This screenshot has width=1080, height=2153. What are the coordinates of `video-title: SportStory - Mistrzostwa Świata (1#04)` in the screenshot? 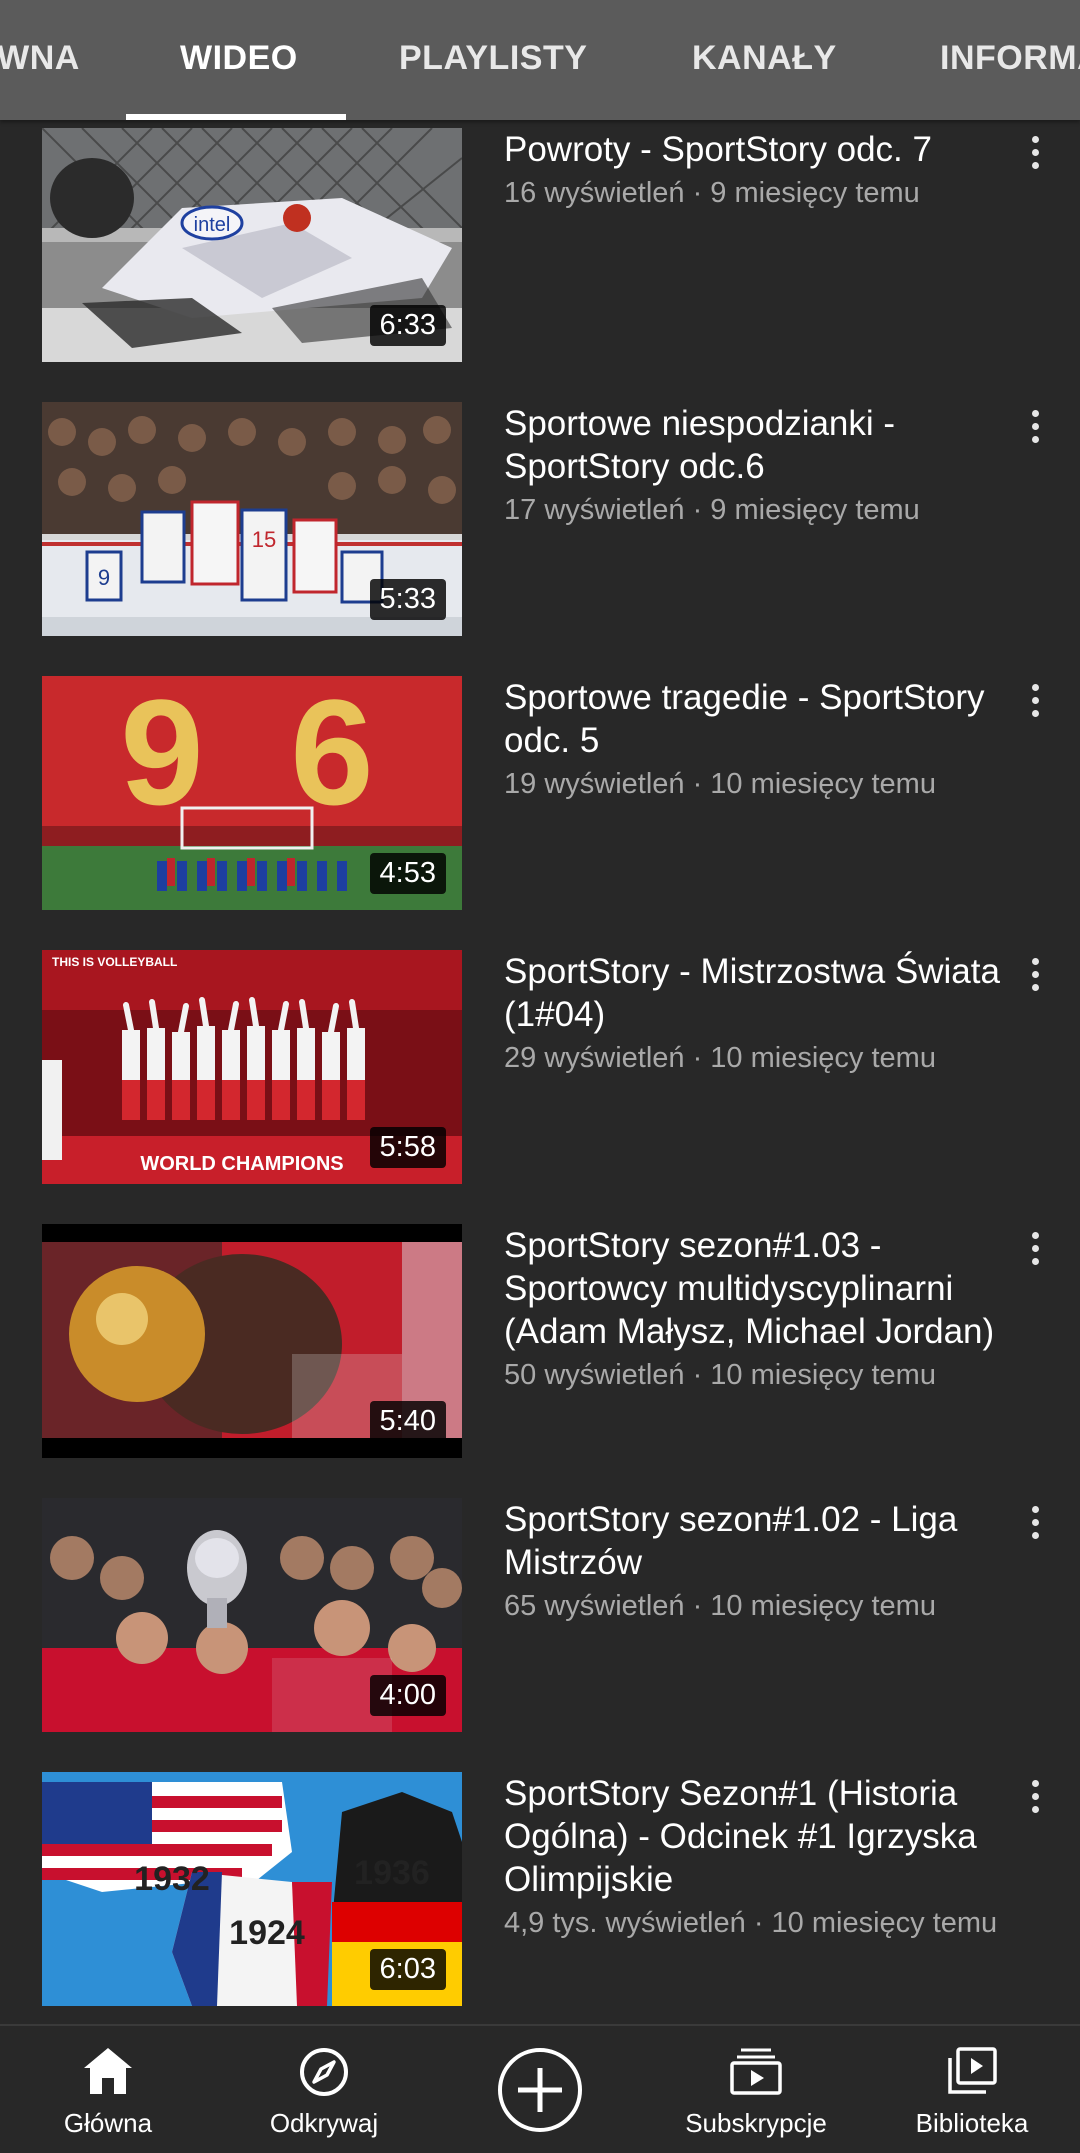 It's located at (774, 993).